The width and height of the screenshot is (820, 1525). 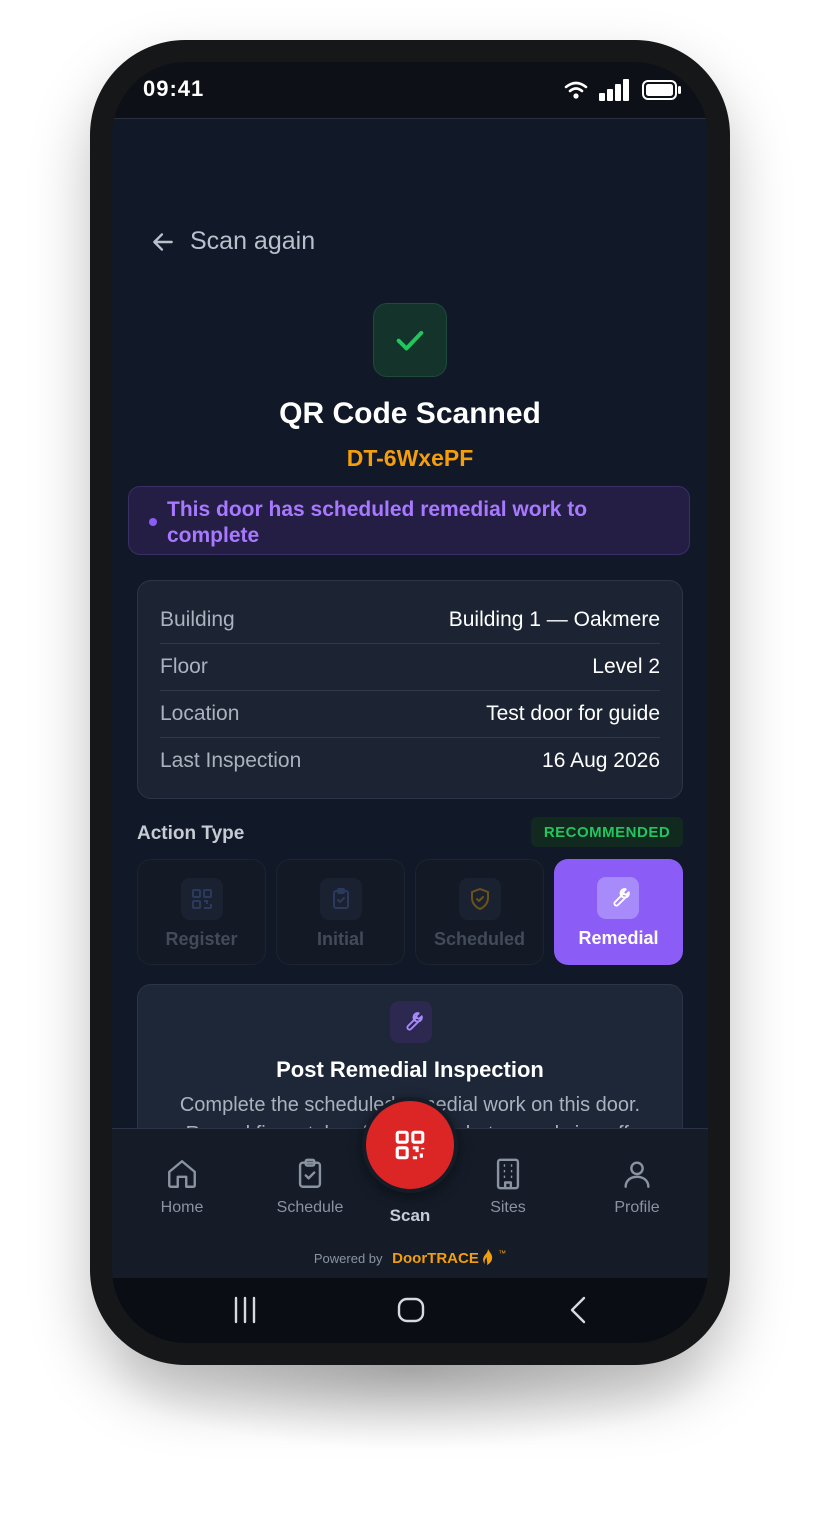 I want to click on clipboard-icon, so click(x=341, y=898).